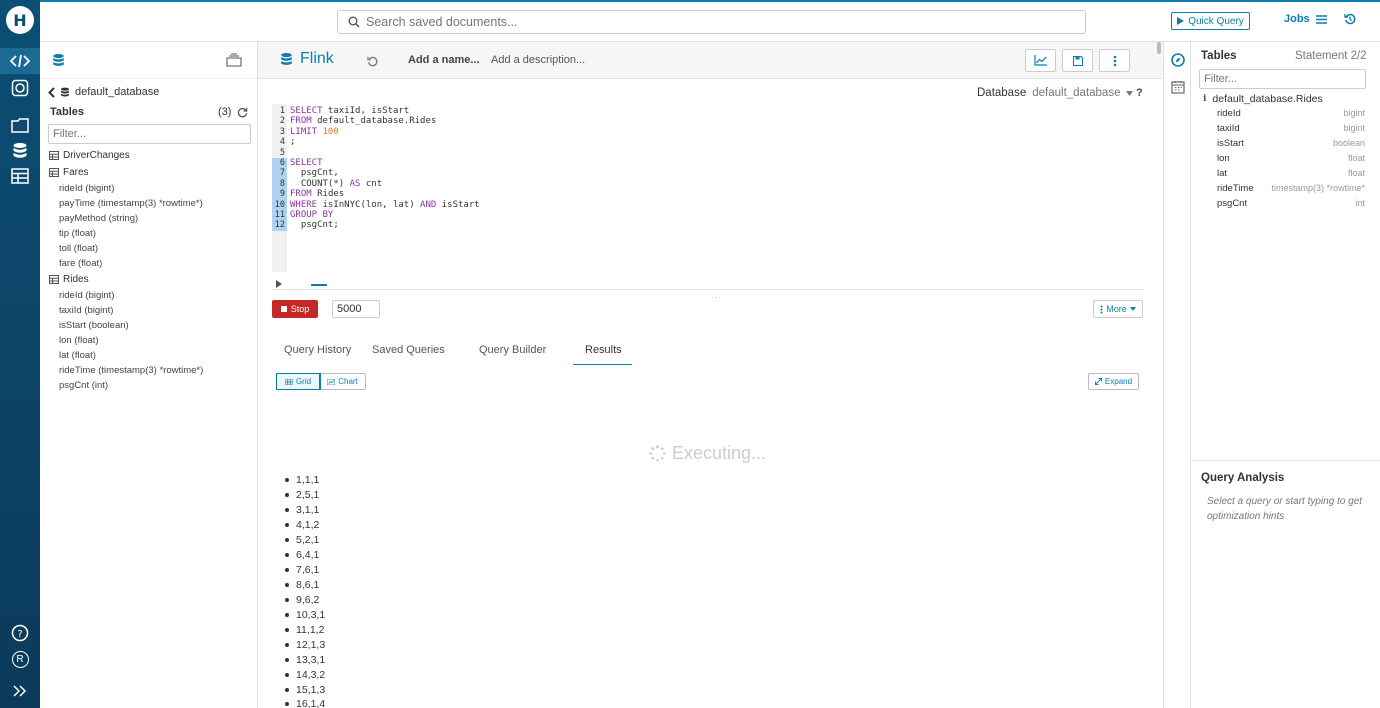 The height and width of the screenshot is (708, 1380). Describe the element at coordinates (283, 309) in the screenshot. I see `stop-icon` at that location.